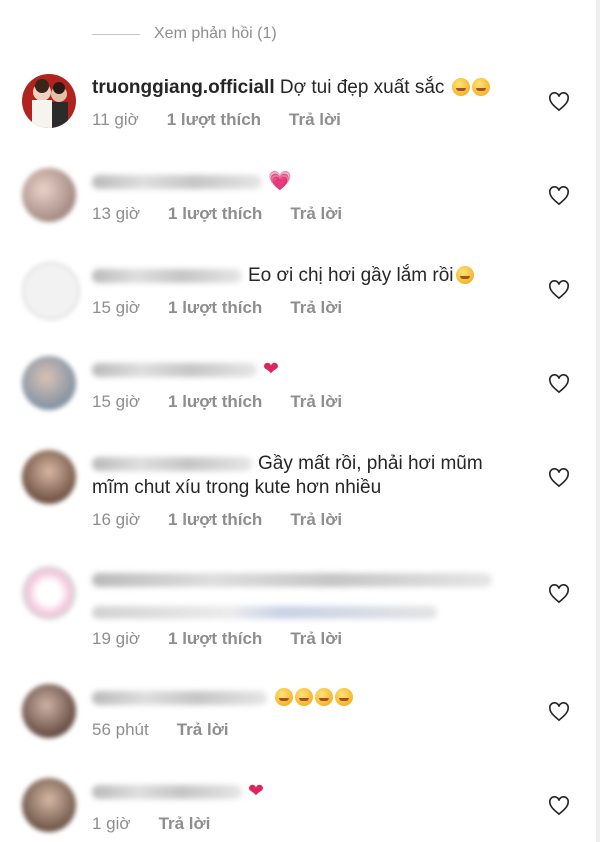 The height and width of the screenshot is (842, 600). What do you see at coordinates (183, 87) in the screenshot?
I see `username: truonggiang.officiall` at bounding box center [183, 87].